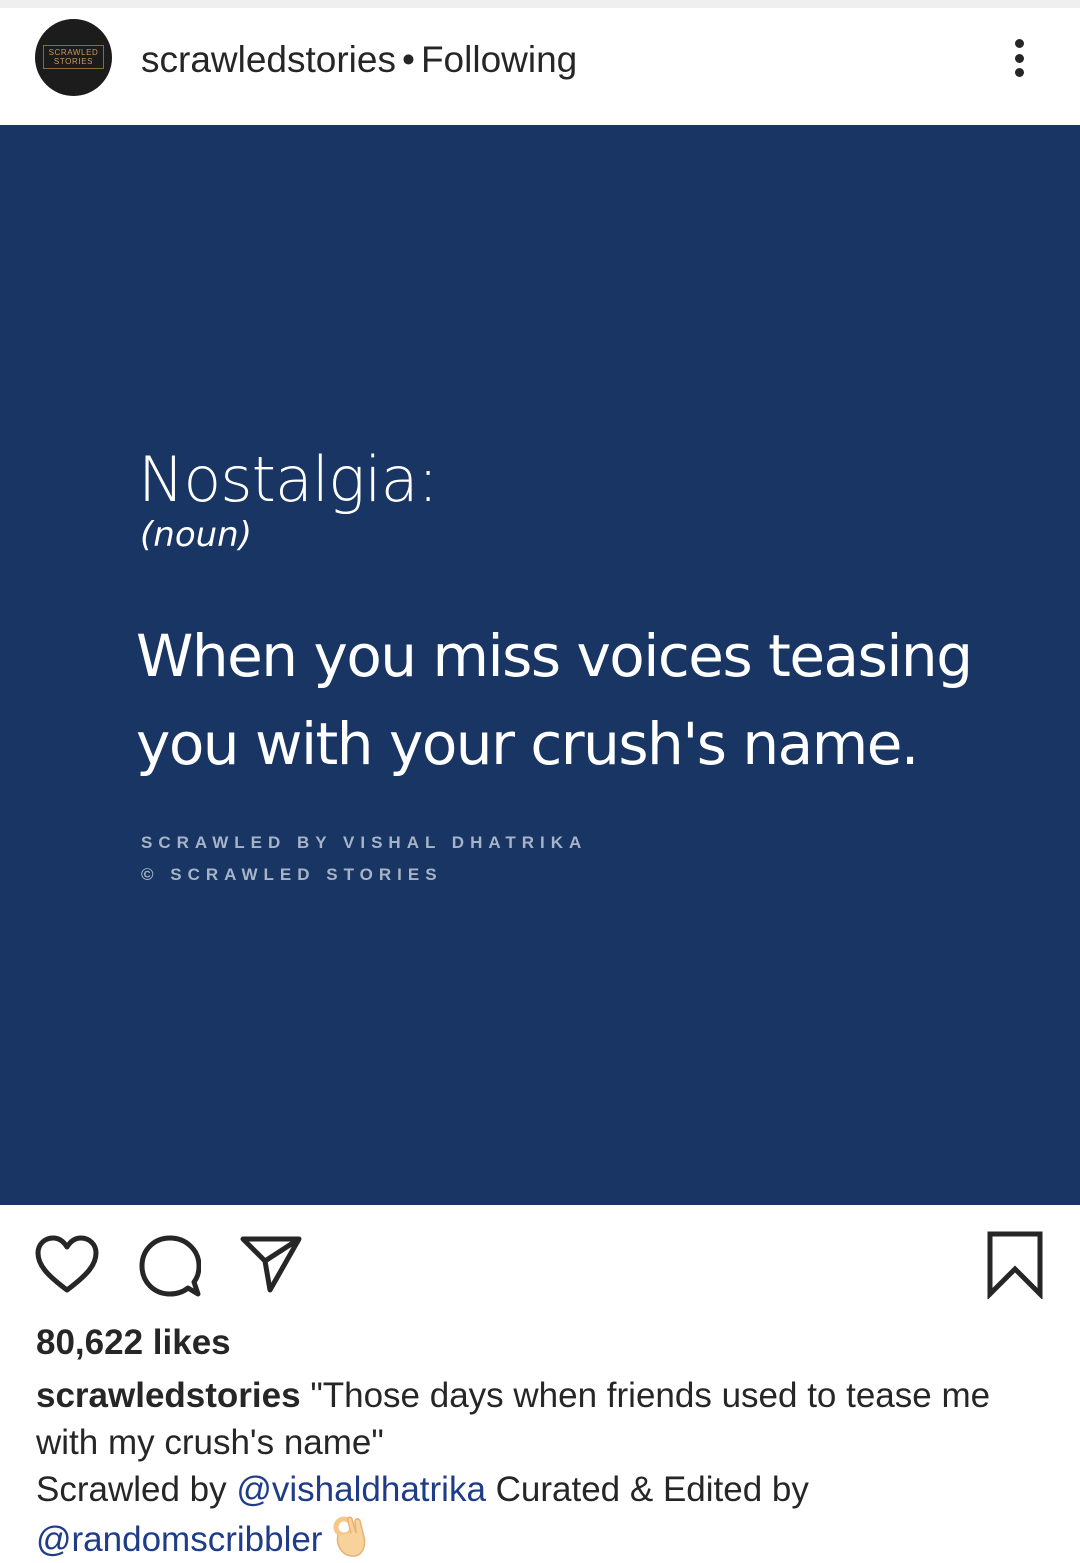 This screenshot has width=1080, height=1563. What do you see at coordinates (73, 61) in the screenshot?
I see `avatar-text-line2: STORIES` at bounding box center [73, 61].